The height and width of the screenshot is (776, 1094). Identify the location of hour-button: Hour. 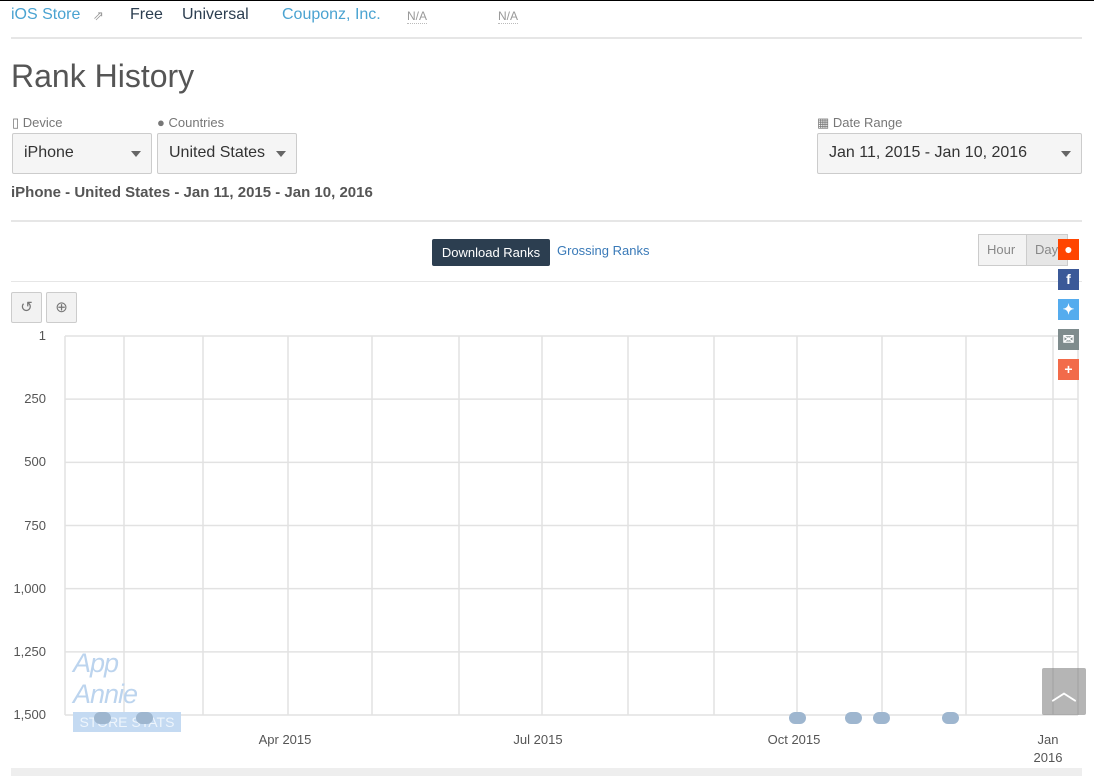
(1002, 250).